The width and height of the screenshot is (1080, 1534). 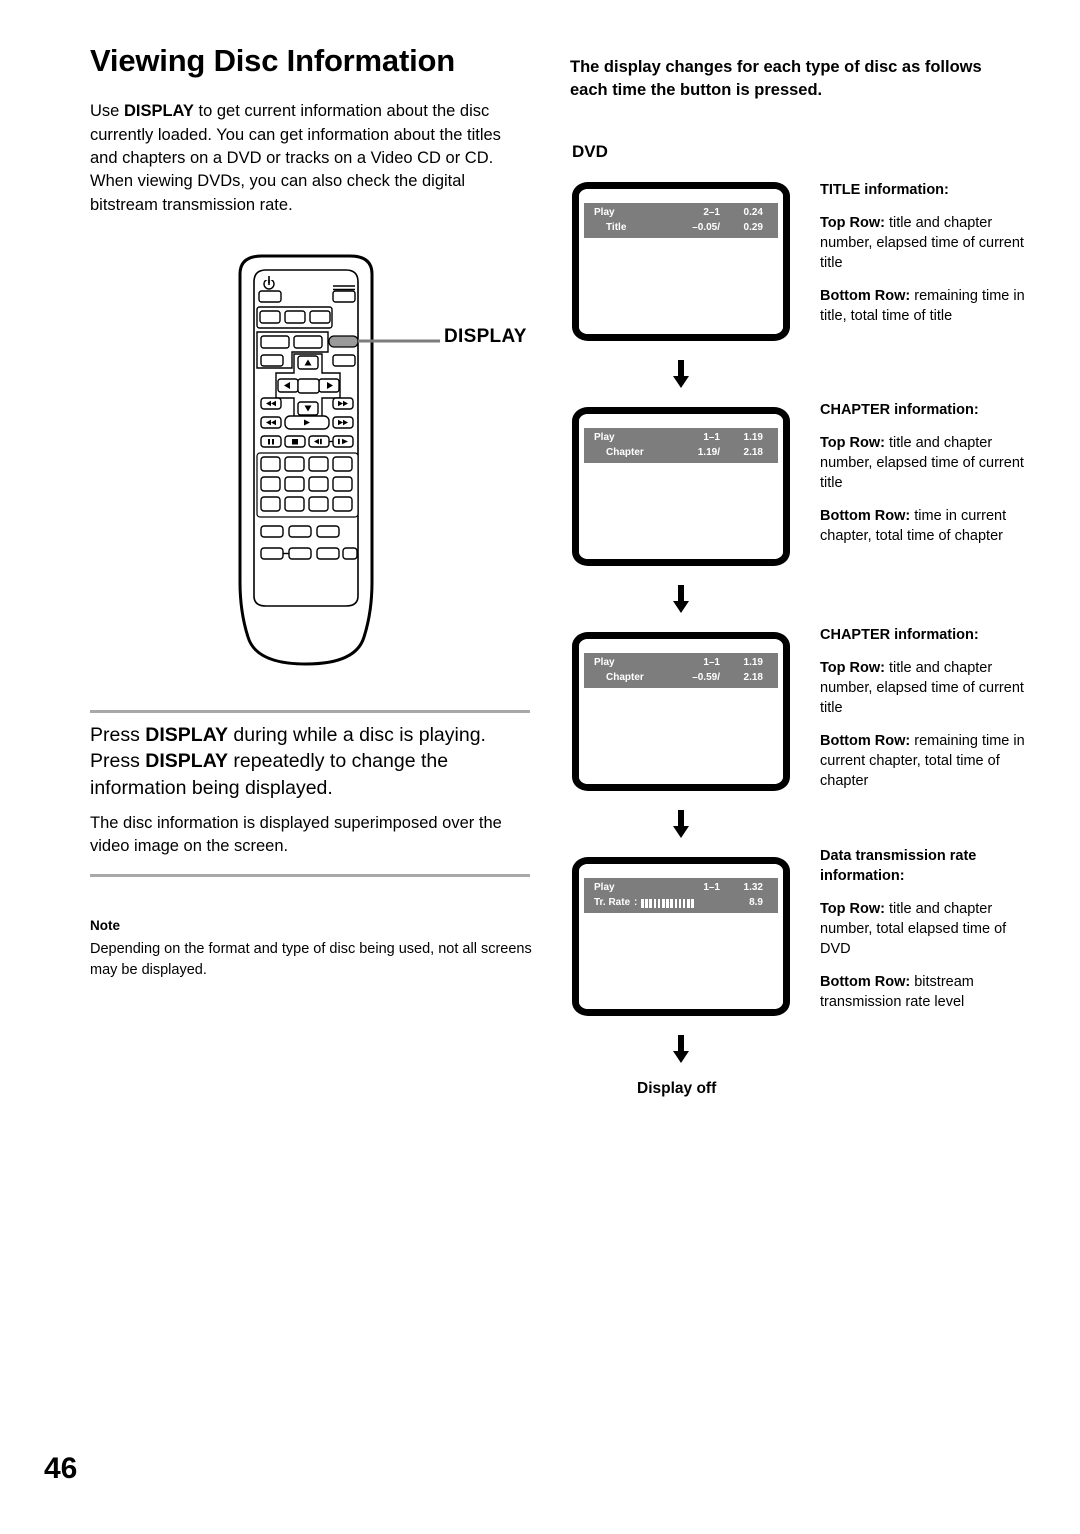 What do you see at coordinates (898, 866) in the screenshot?
I see `description-heading-4: Data transmission rate information:` at bounding box center [898, 866].